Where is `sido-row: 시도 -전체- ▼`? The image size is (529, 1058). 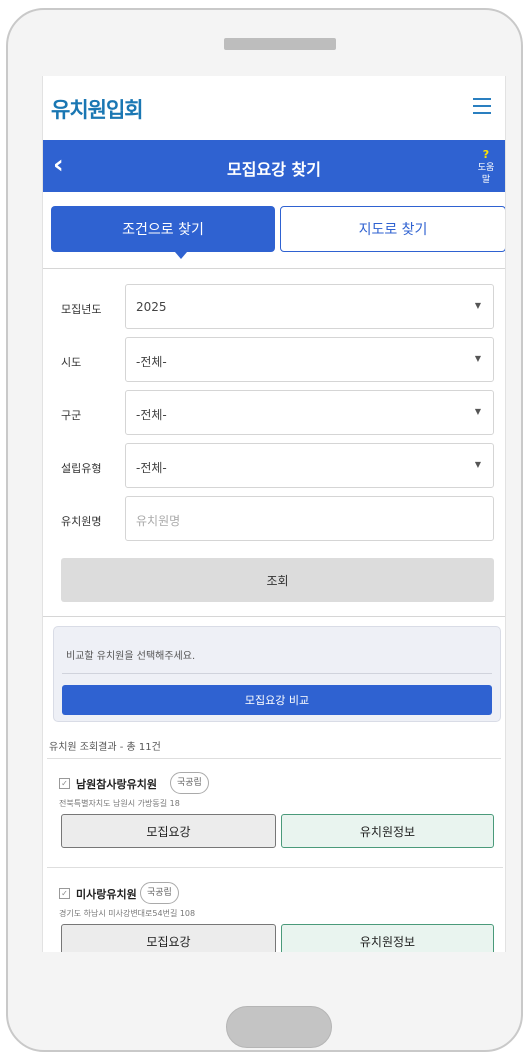
sido-row: 시도 -전체- ▼ is located at coordinates (274, 363).